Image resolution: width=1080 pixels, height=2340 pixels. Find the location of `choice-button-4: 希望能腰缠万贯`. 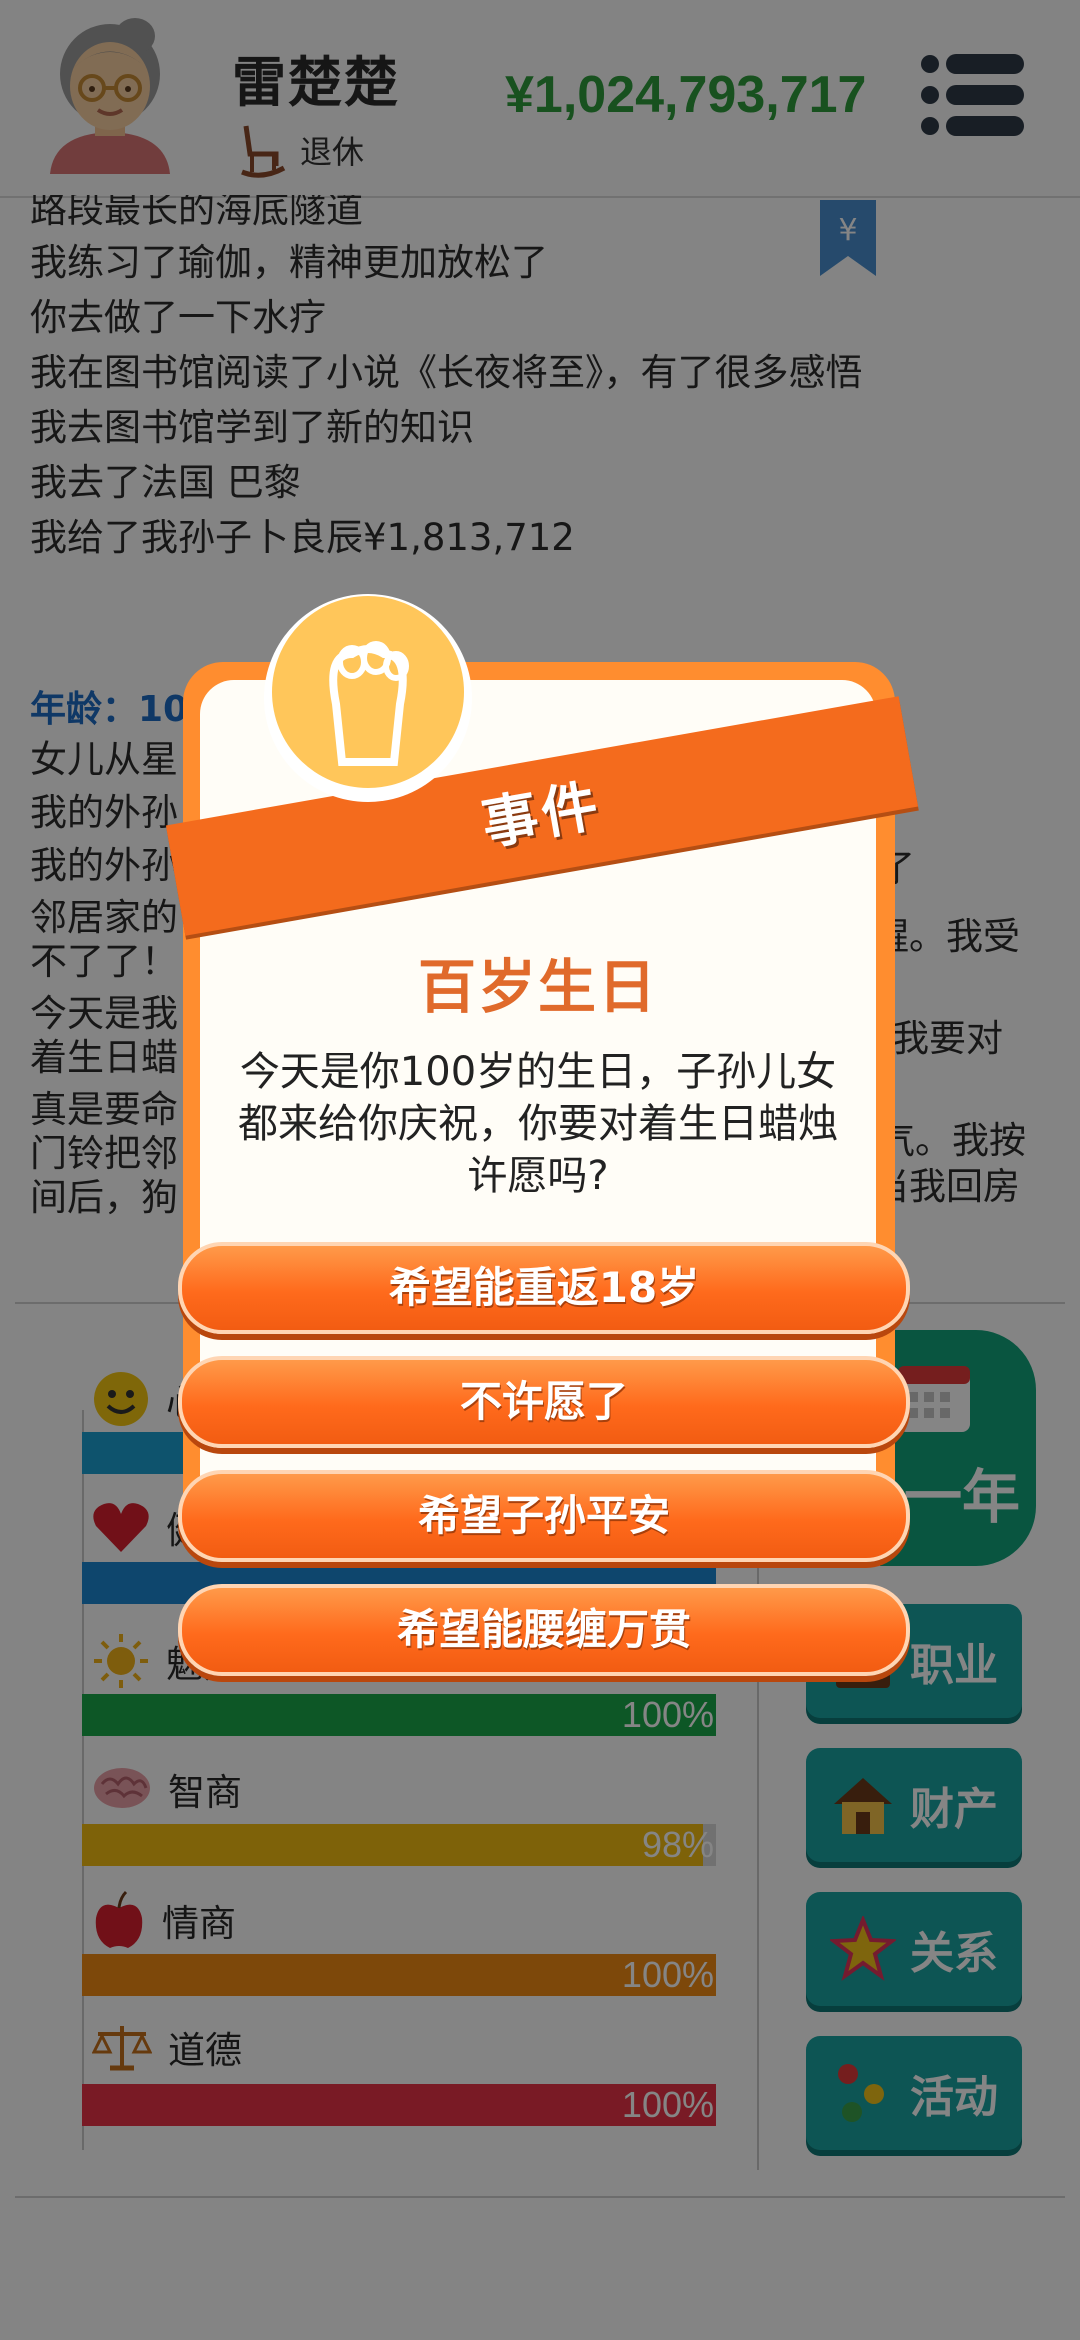

choice-button-4: 希望能腰缠万贯 is located at coordinates (544, 1630).